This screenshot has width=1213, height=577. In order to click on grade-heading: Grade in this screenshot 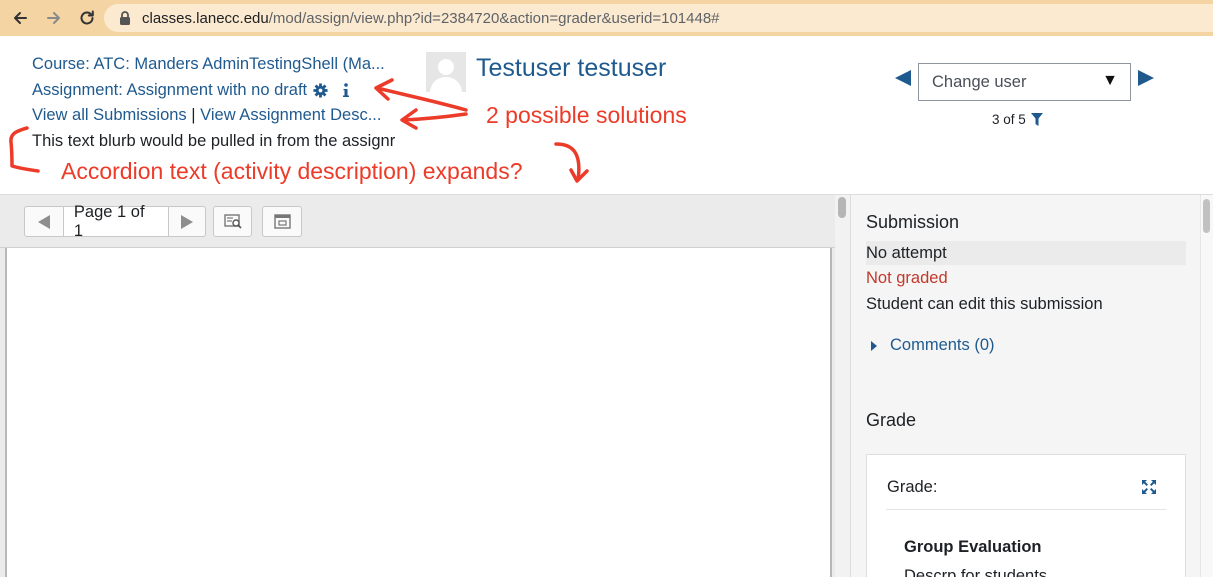, I will do `click(891, 420)`.